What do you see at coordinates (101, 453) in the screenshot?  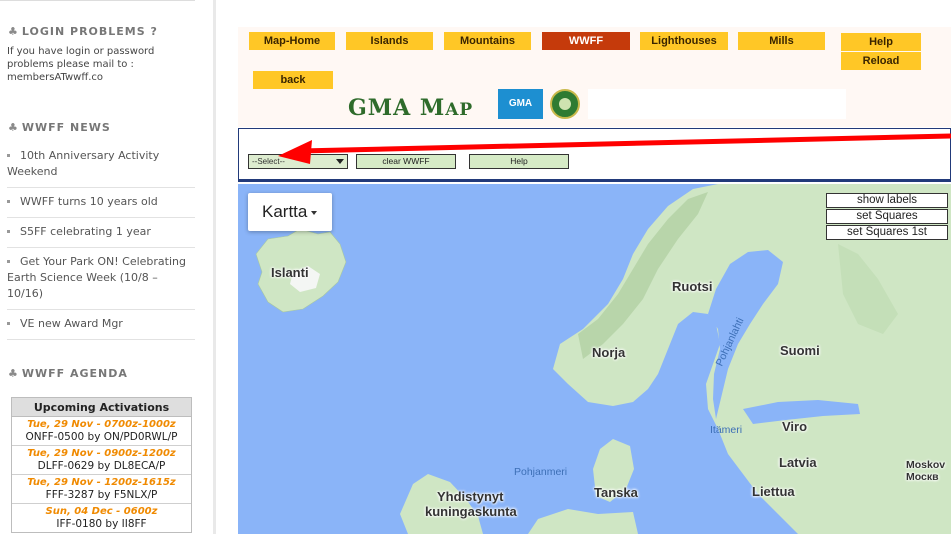 I see `agenda-time: Tue, 29 Nov - 0900z-1200z` at bounding box center [101, 453].